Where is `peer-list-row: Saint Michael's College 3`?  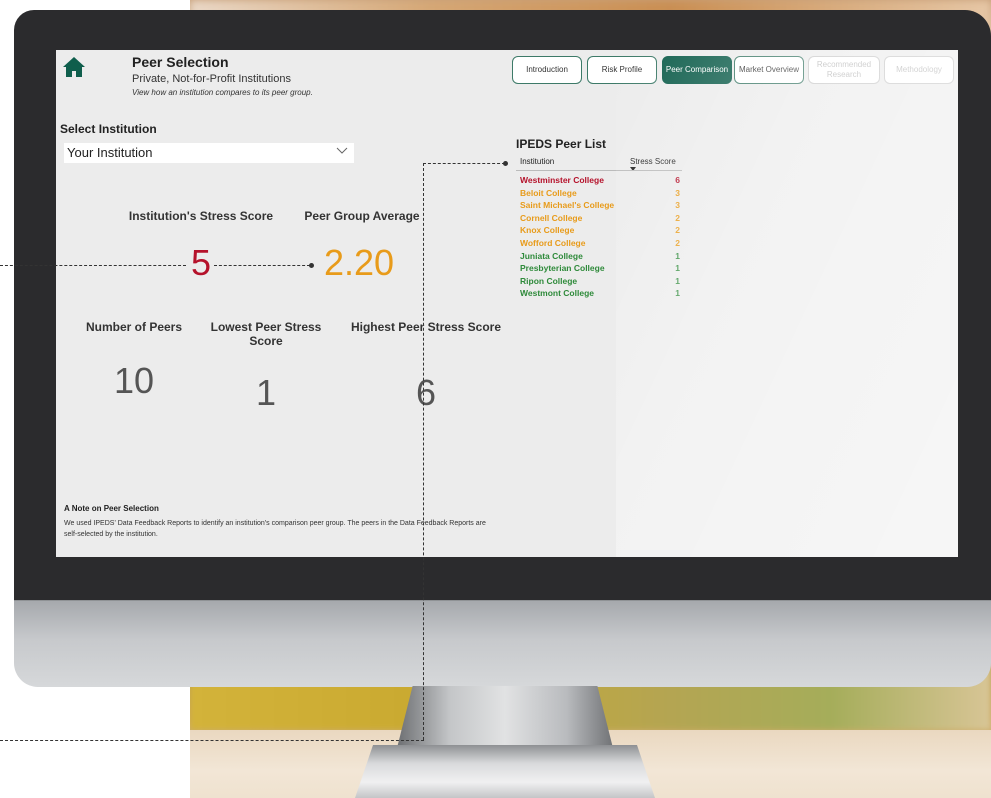
peer-list-row: Saint Michael's College 3 is located at coordinates (600, 206).